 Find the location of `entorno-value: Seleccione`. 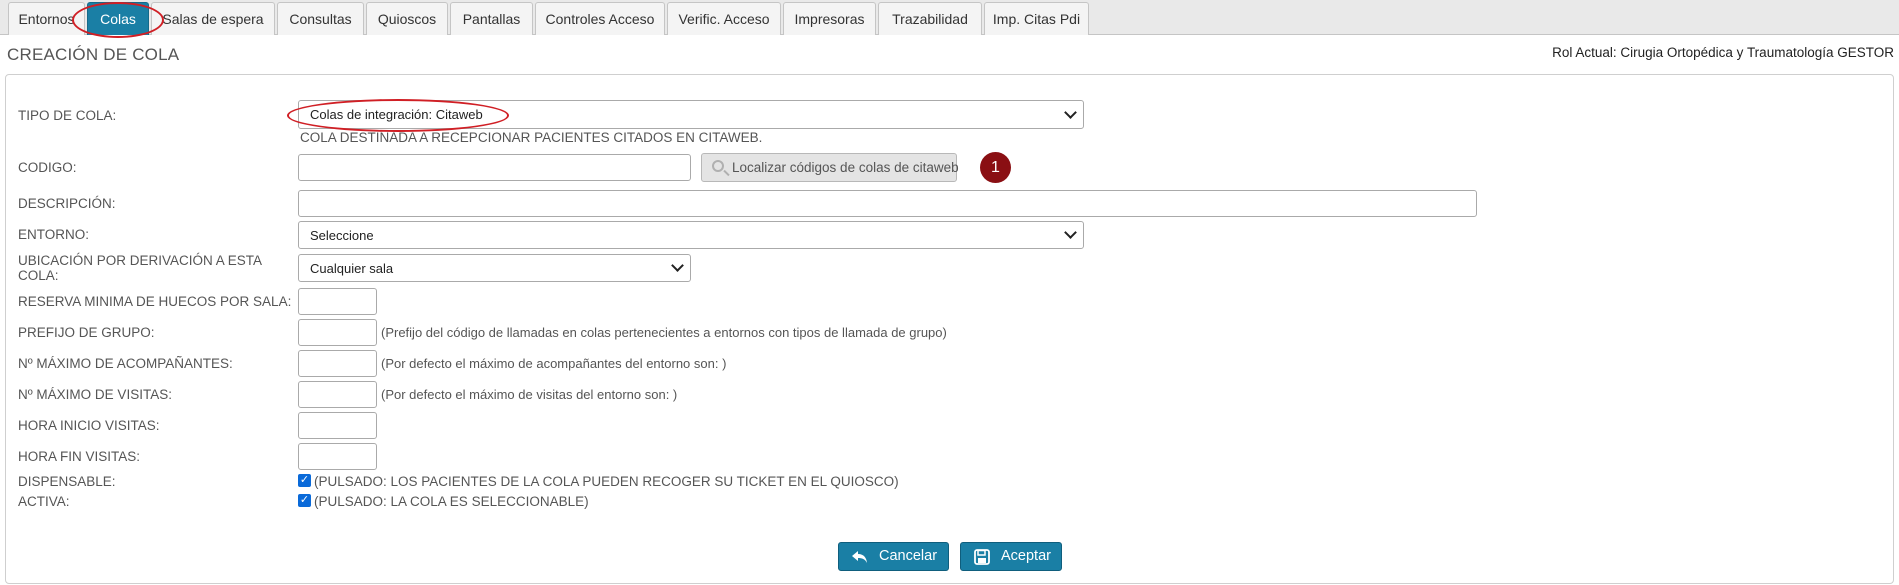

entorno-value: Seleccione is located at coordinates (342, 235).